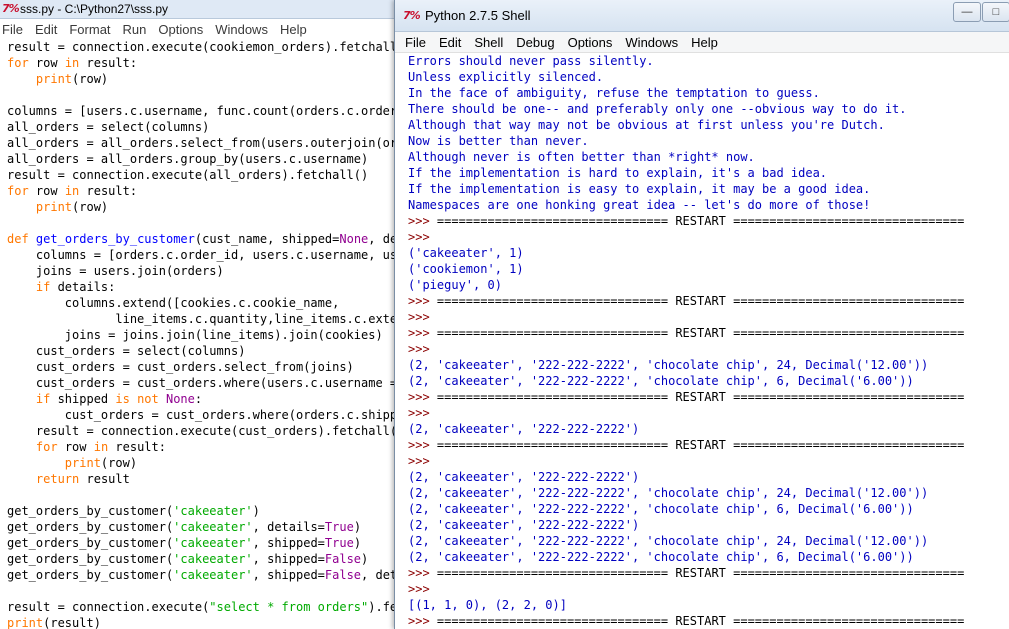 The width and height of the screenshot is (1009, 629). What do you see at coordinates (288, 527) in the screenshot?
I see `code-token: , details=` at bounding box center [288, 527].